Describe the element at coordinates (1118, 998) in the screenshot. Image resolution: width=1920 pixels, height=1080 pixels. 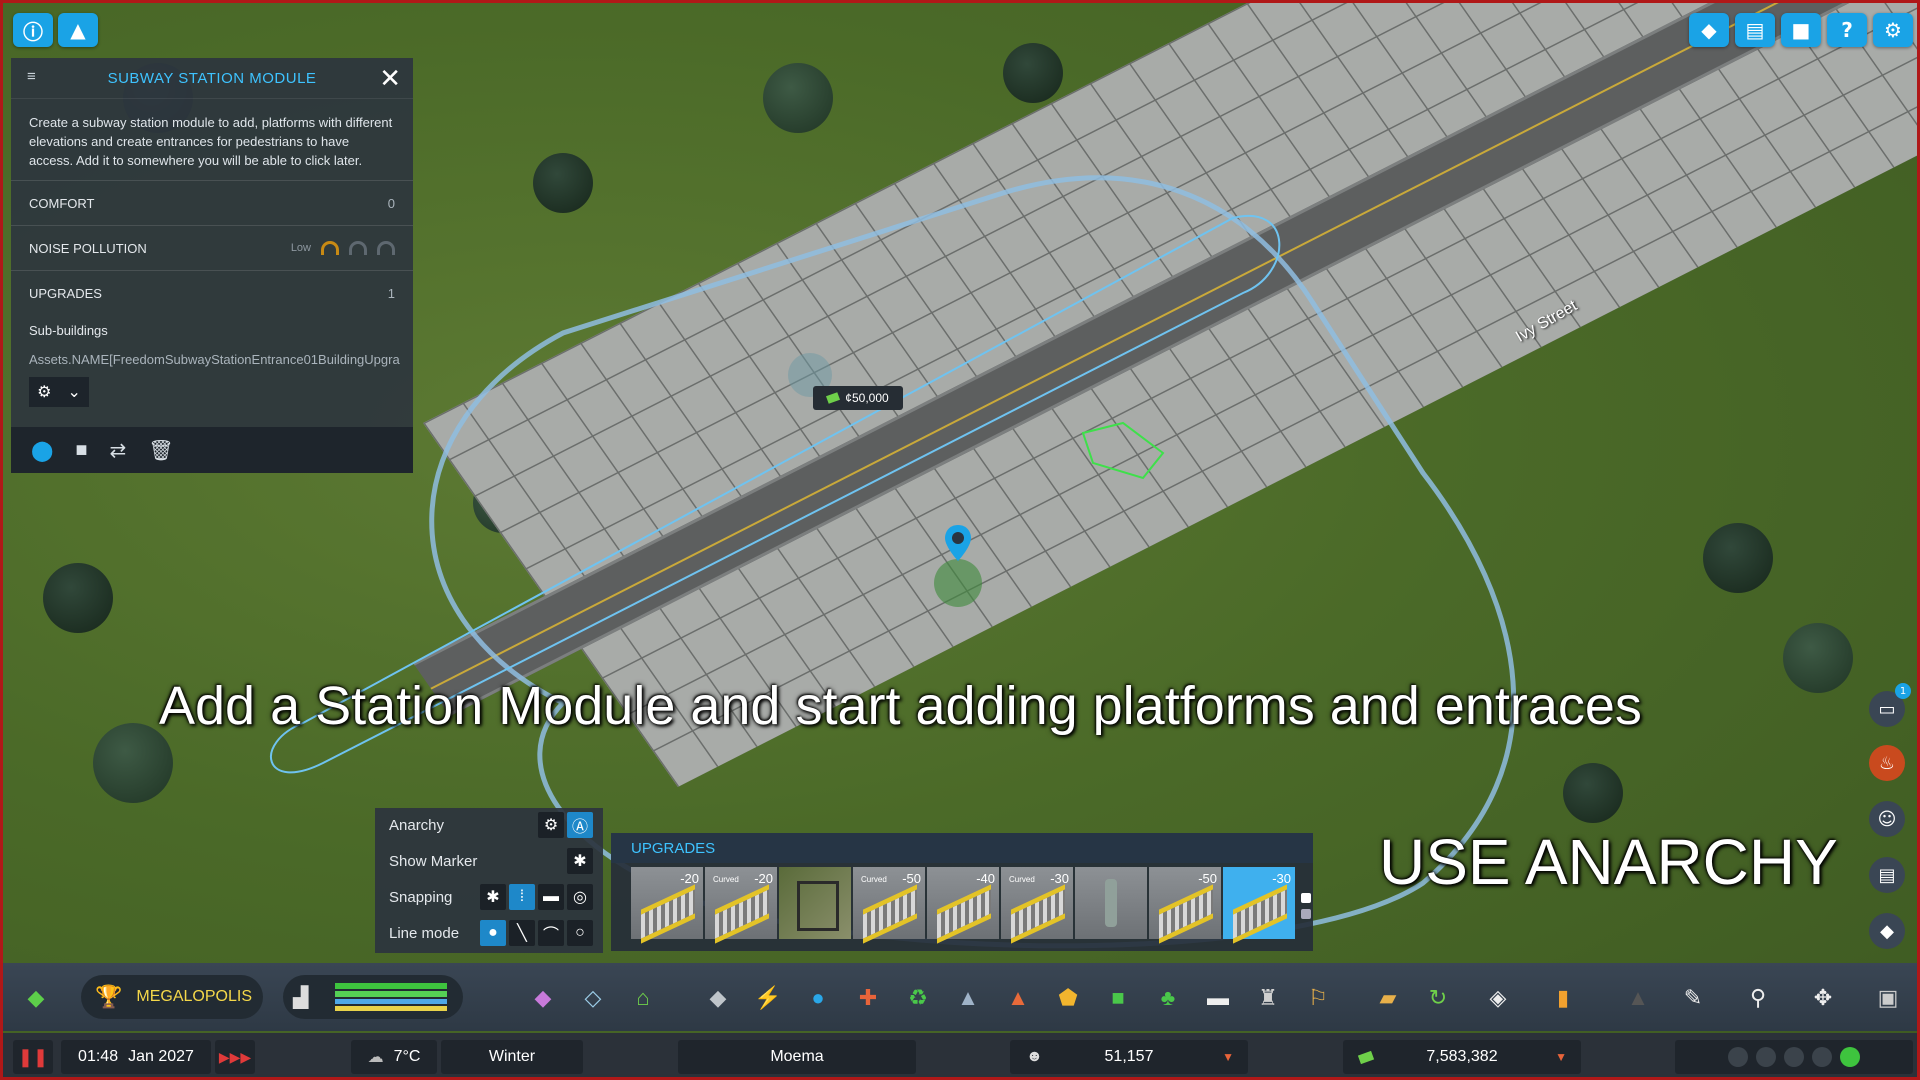
I see `transport-icon: ■` at that location.